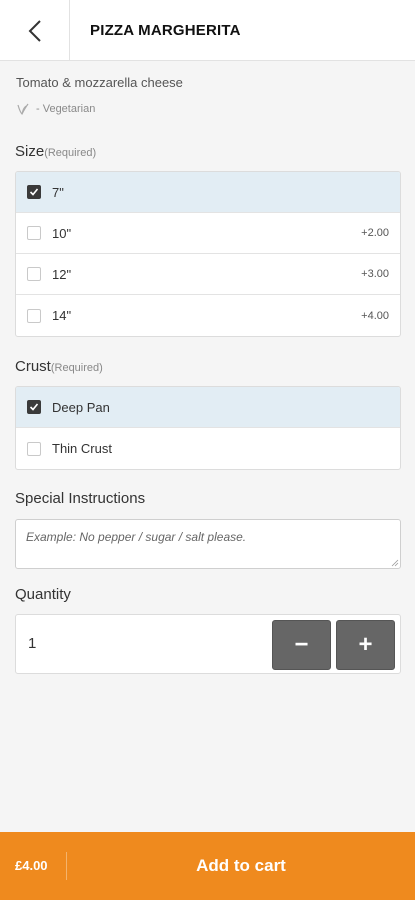 This screenshot has width=415, height=900. I want to click on size-option-10: 10" +2.00, so click(208, 233).